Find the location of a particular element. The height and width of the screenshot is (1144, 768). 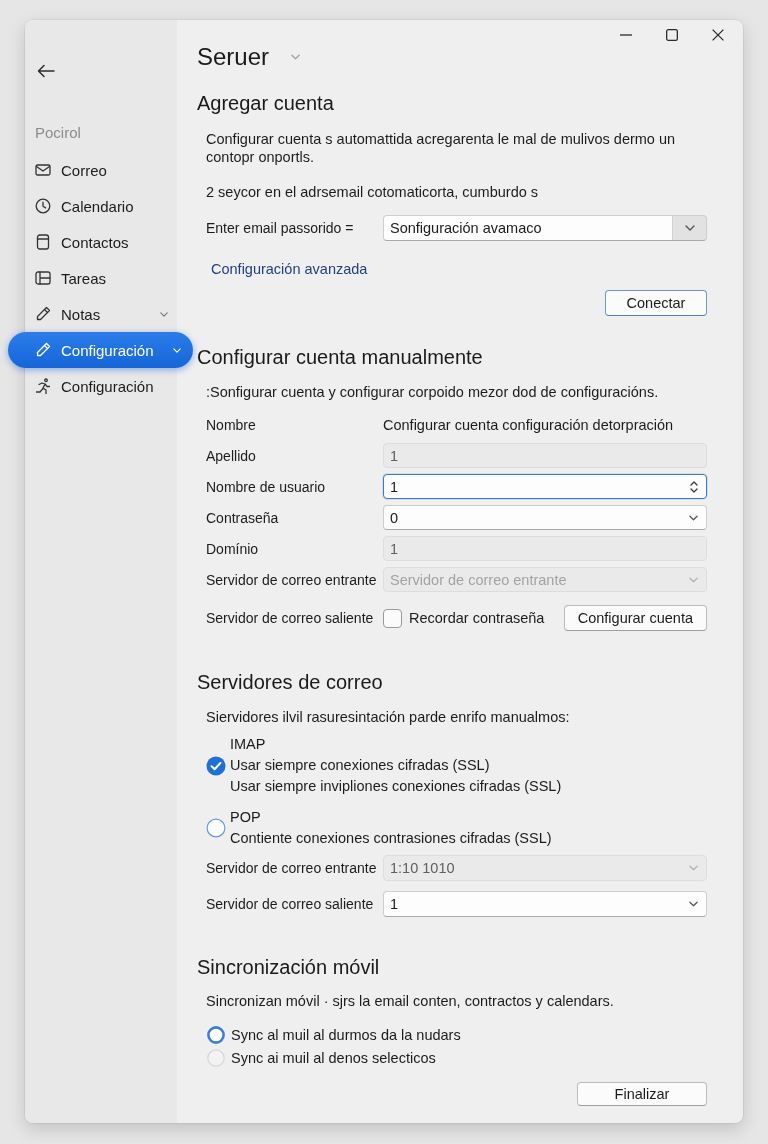

section-heading: Configurar cuenta manualmente is located at coordinates (340, 357).